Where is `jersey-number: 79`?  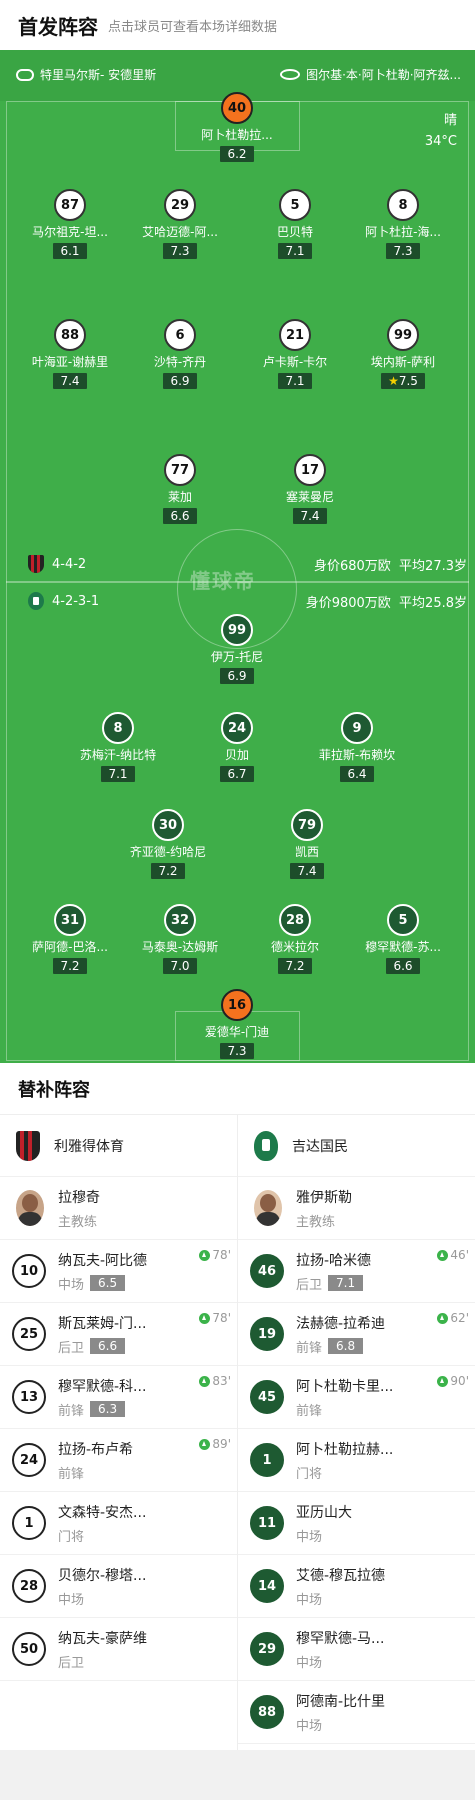 jersey-number: 79 is located at coordinates (307, 825).